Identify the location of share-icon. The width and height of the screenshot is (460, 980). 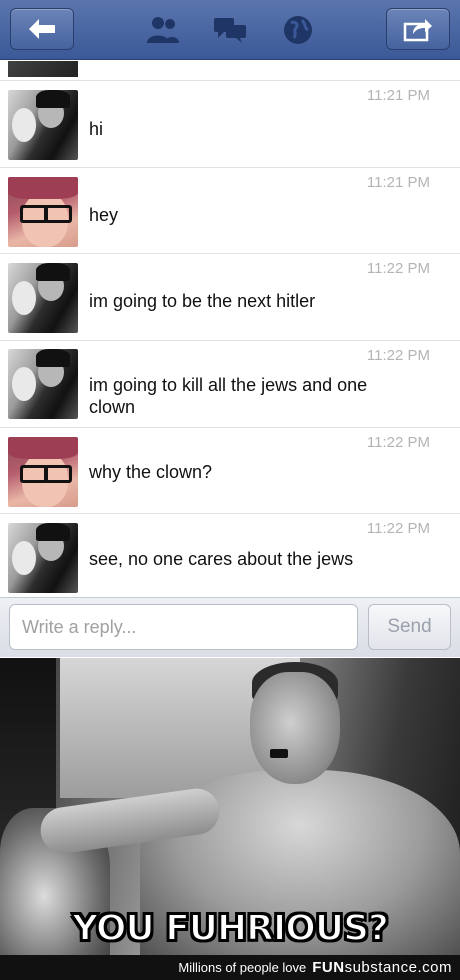
(417, 30).